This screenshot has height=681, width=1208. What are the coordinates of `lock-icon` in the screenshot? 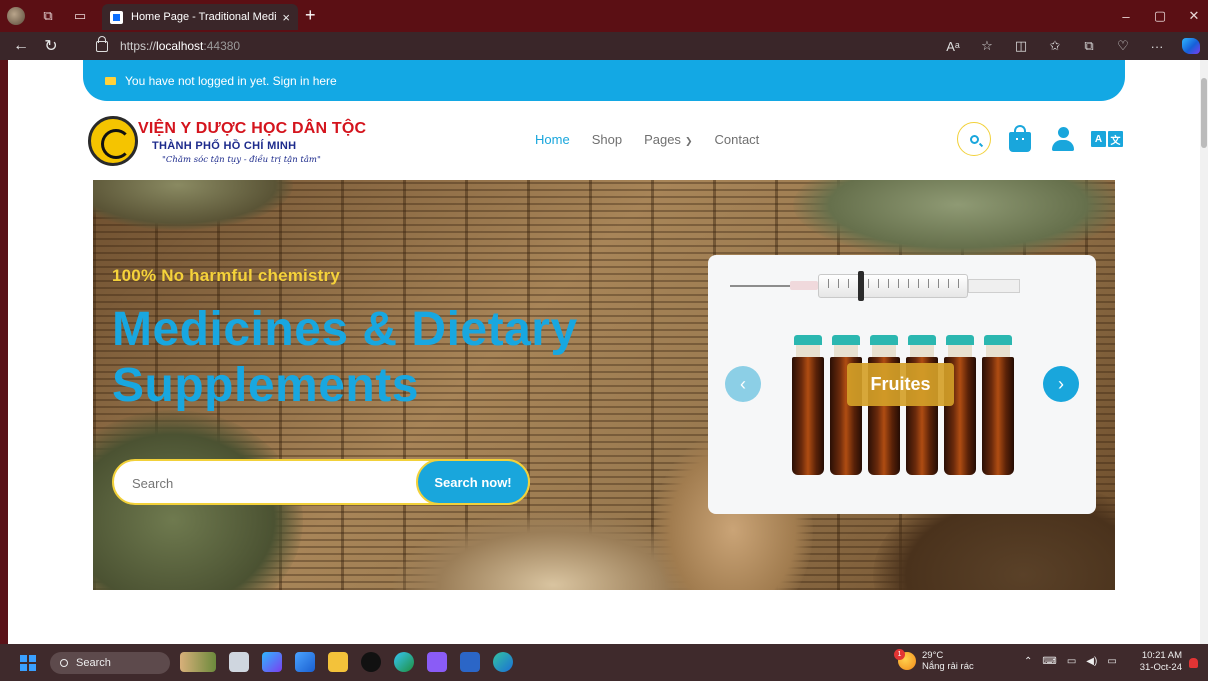 It's located at (102, 43).